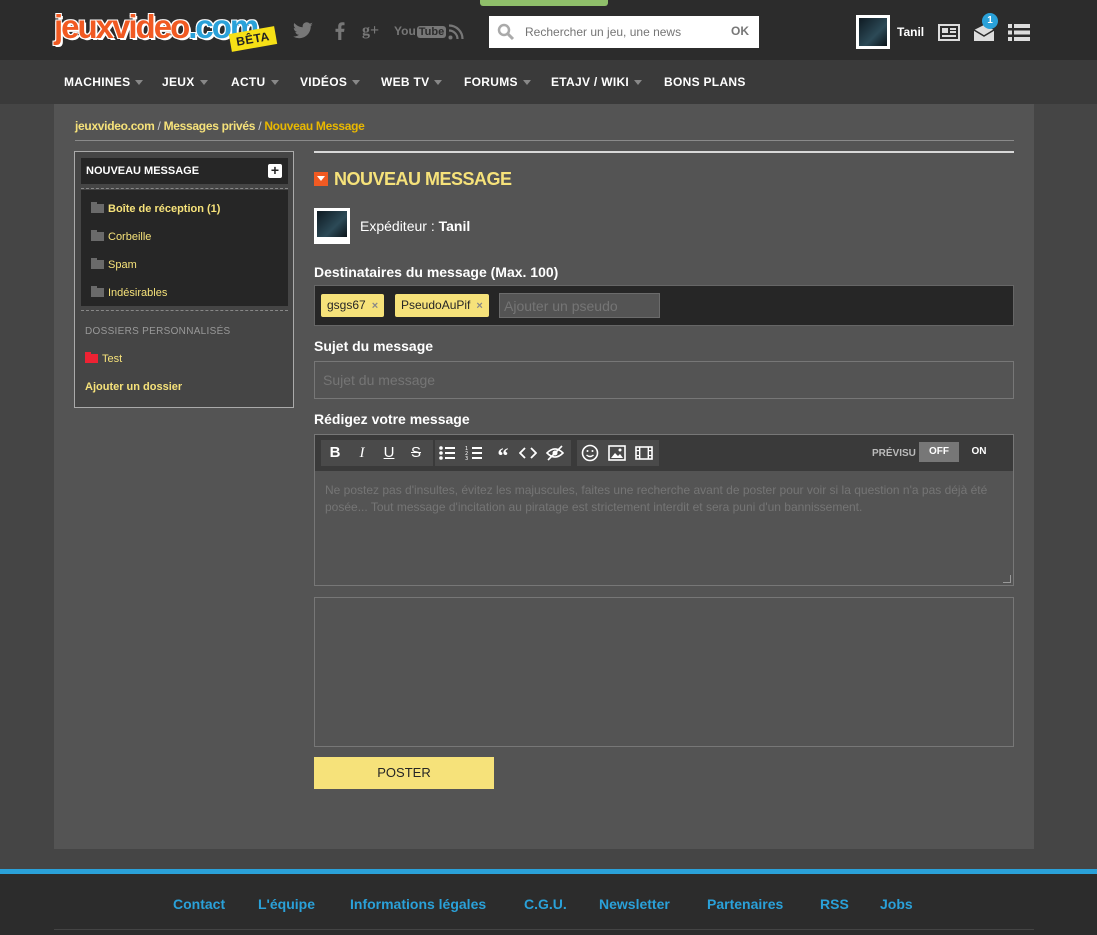  I want to click on strikethrough-icon: S, so click(416, 453).